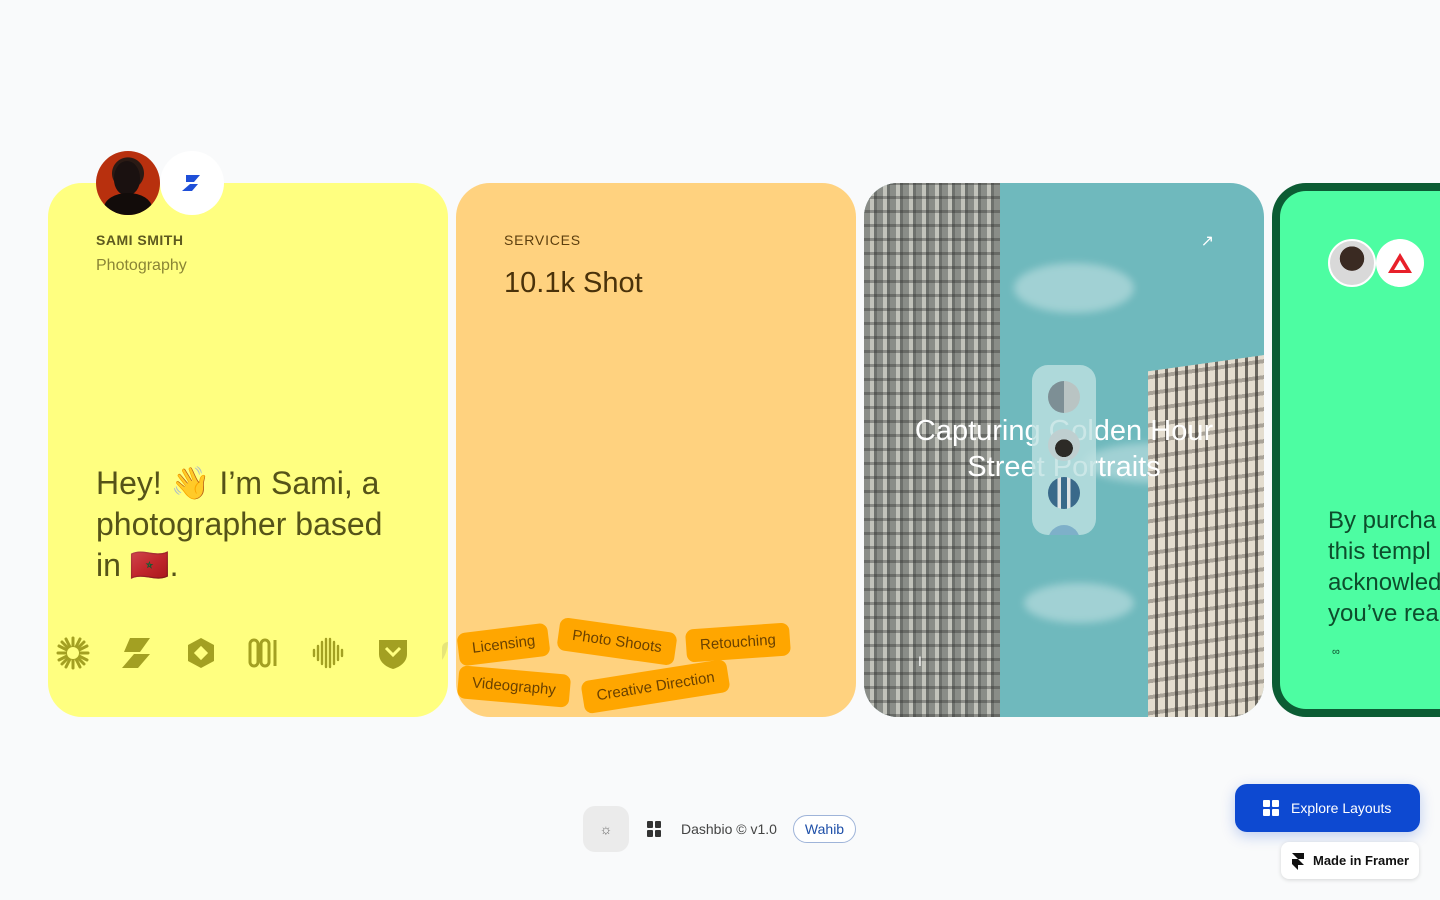  I want to click on profile-role: Photography, so click(141, 265).